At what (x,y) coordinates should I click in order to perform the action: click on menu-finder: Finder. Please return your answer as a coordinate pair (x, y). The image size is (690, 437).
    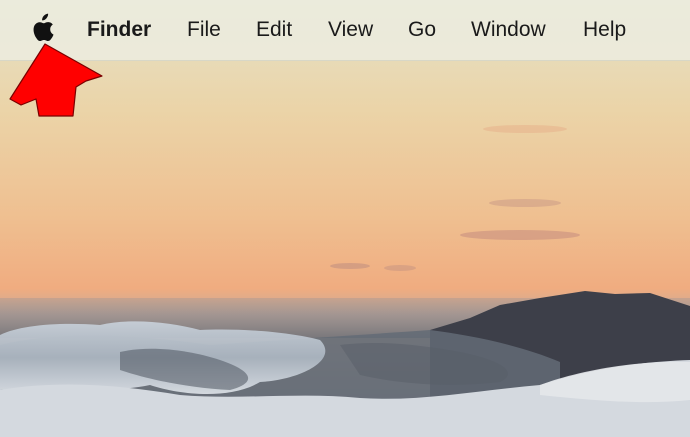
    Looking at the image, I should click on (119, 30).